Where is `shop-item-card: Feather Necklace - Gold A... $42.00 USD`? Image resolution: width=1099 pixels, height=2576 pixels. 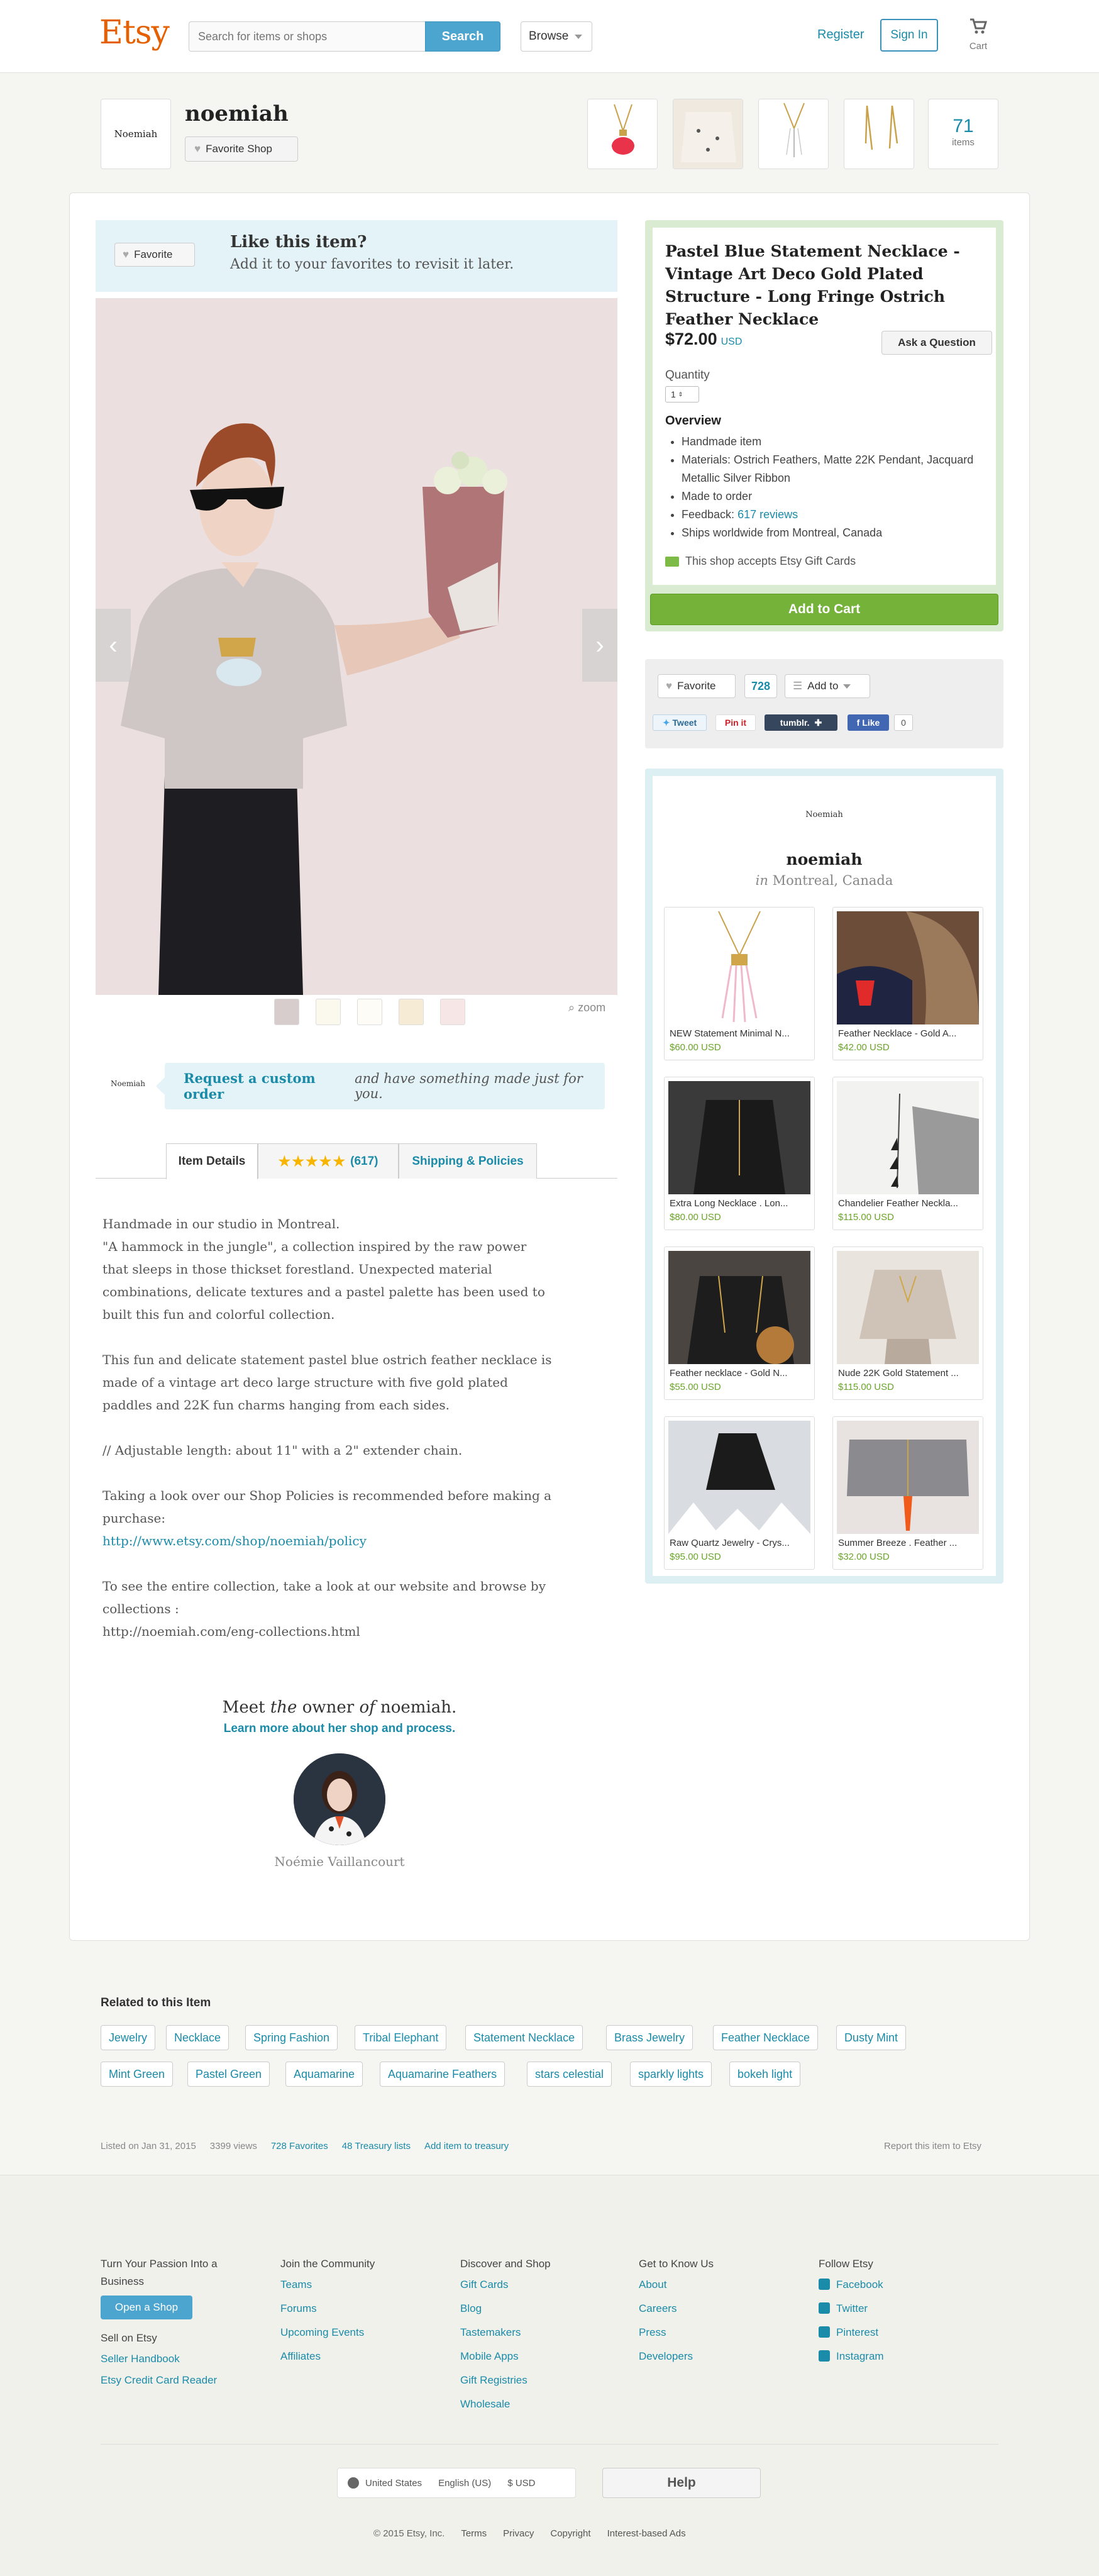 shop-item-card: Feather Necklace - Gold A... $42.00 USD is located at coordinates (907, 983).